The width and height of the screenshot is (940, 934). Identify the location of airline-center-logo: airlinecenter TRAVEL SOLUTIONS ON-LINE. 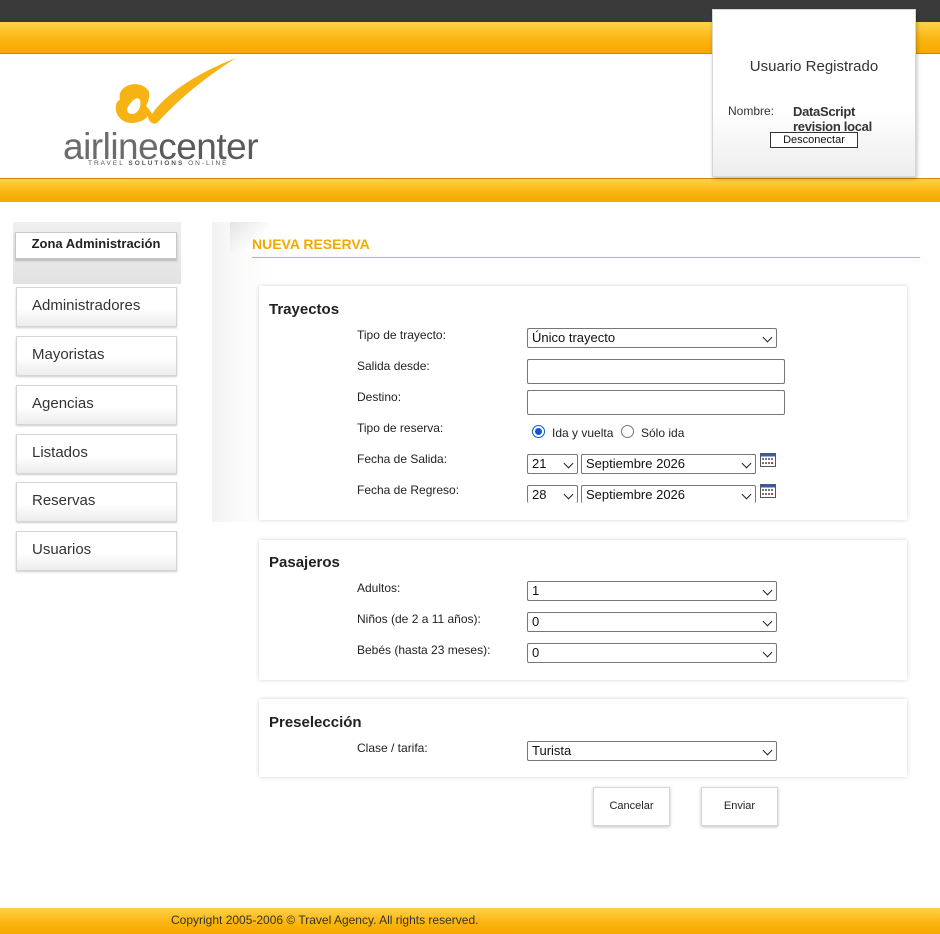
(160, 115).